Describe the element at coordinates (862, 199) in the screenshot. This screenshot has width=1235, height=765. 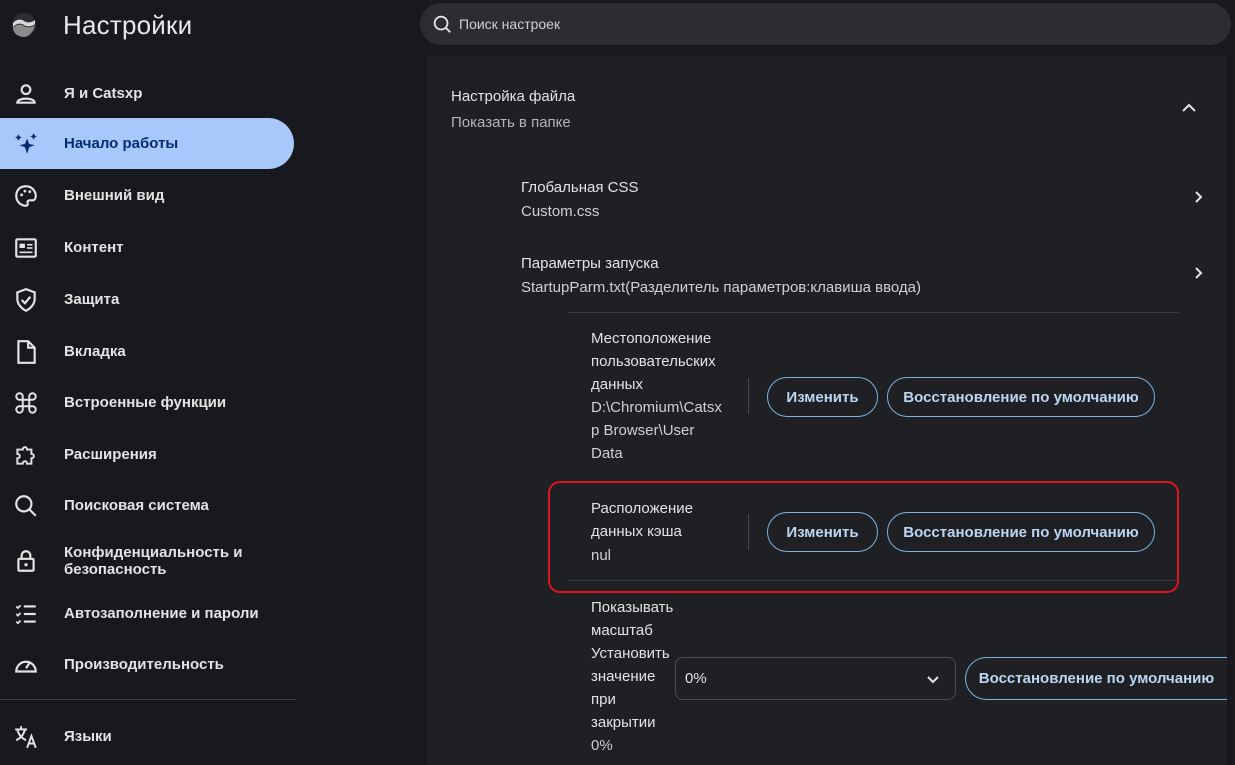
I see `global-css-row: Глобальная CSS Custom.css` at that location.